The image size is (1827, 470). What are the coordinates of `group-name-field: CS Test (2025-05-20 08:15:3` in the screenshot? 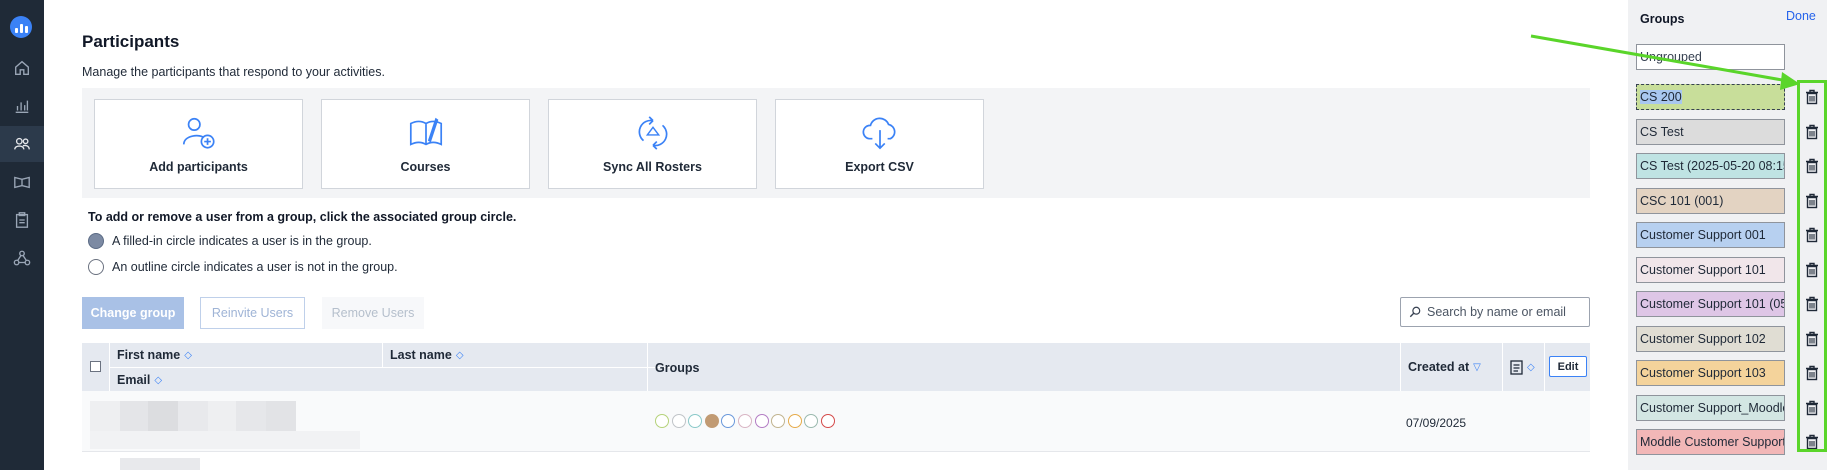 It's located at (1710, 166).